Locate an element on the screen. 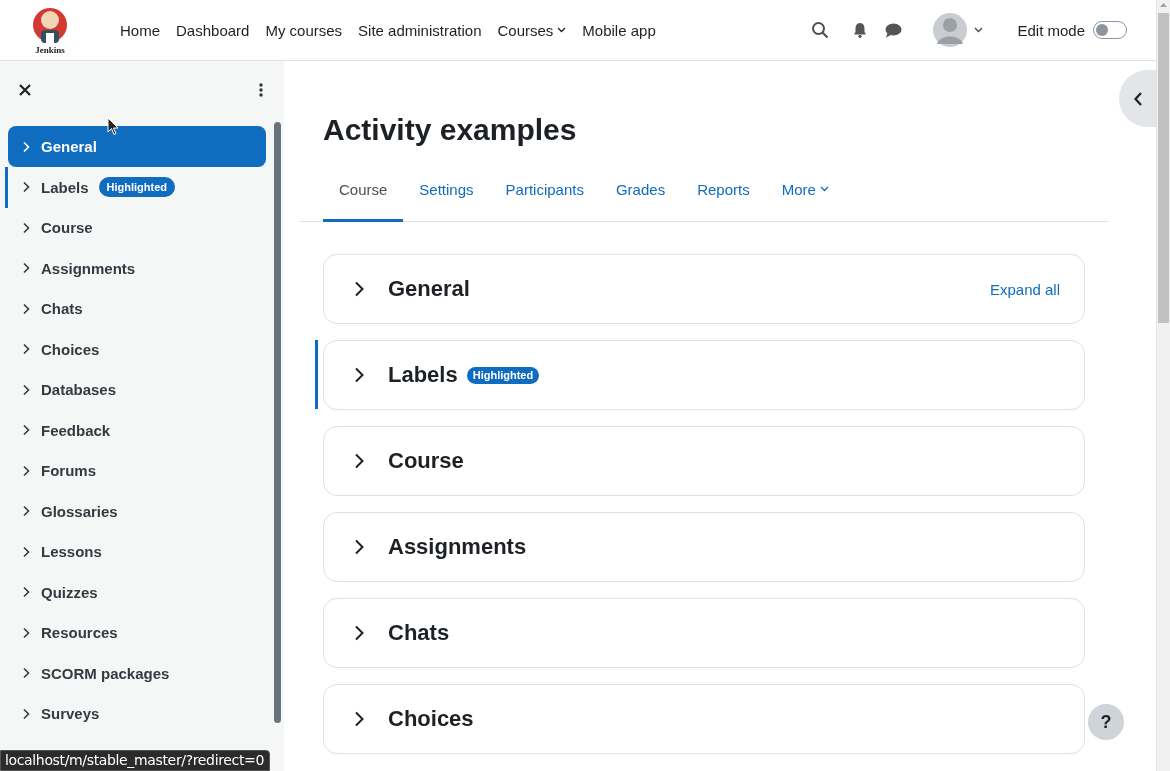 This screenshot has height=771, width=1170. more-options-icon is located at coordinates (261, 90).